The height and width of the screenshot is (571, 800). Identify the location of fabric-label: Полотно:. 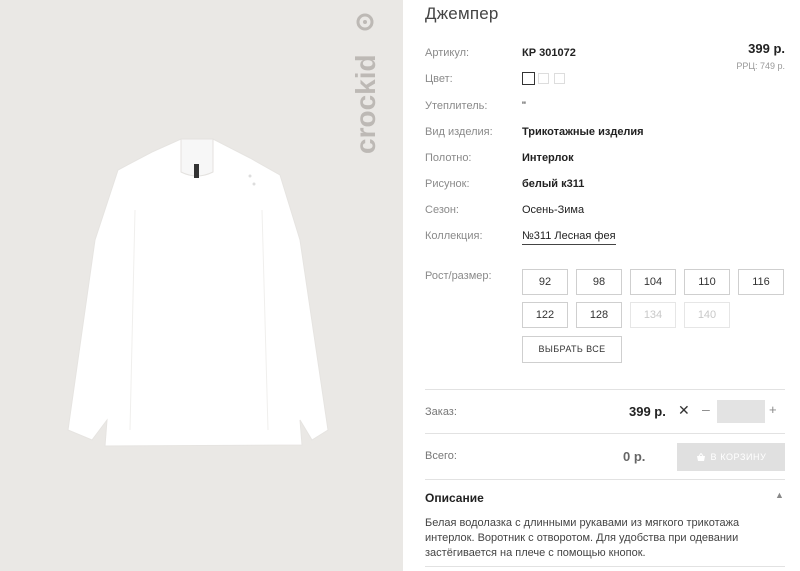
(448, 158).